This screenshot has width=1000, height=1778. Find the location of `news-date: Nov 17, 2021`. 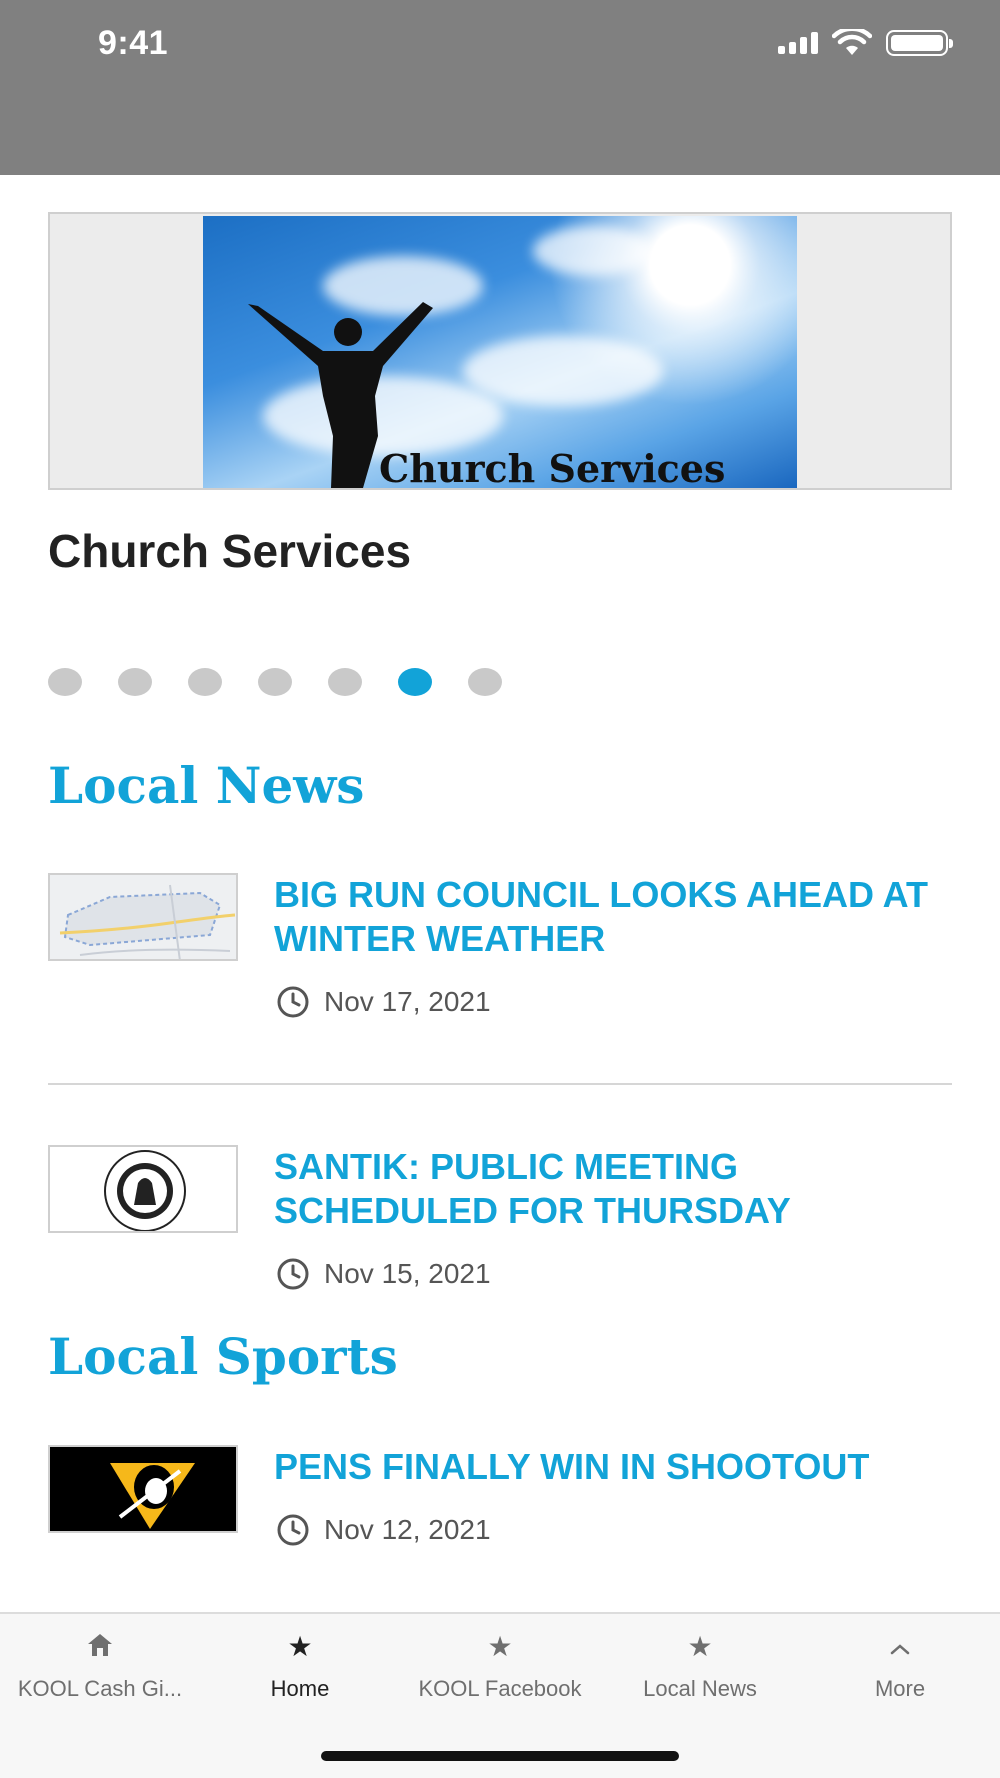

news-date: Nov 17, 2021 is located at coordinates (383, 1002).